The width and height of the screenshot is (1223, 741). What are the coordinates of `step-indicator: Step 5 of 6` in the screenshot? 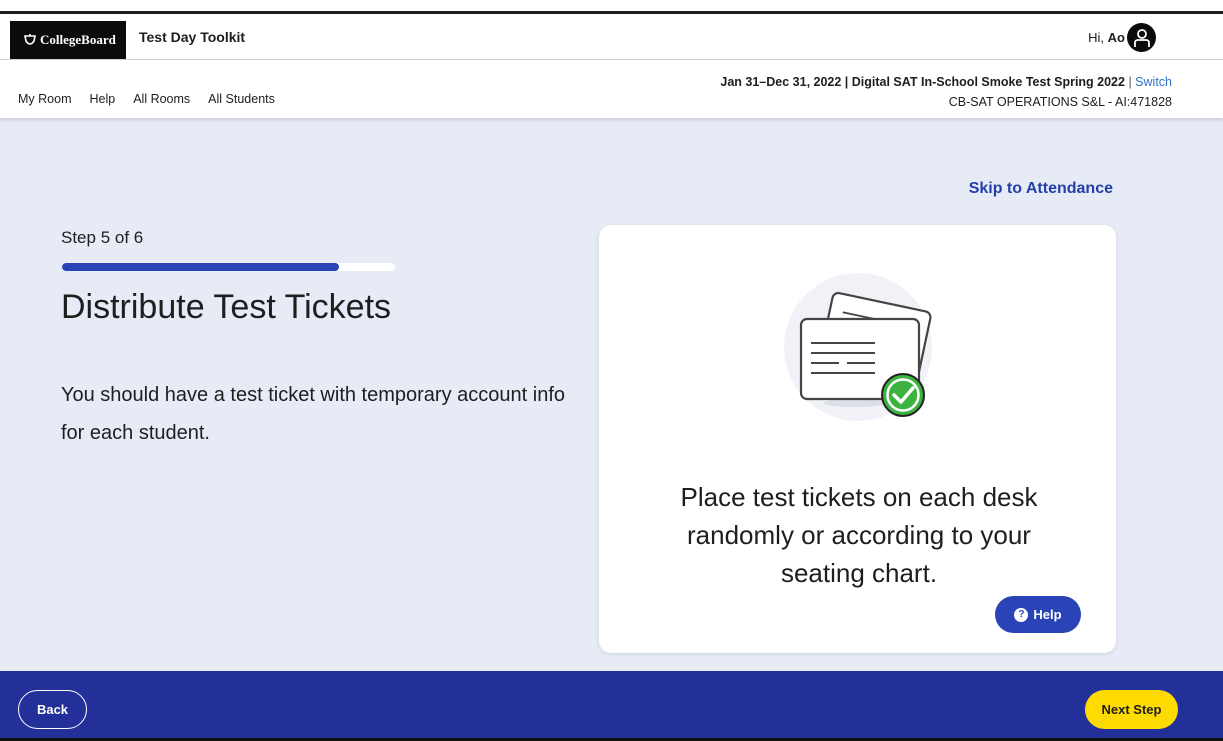 It's located at (102, 237).